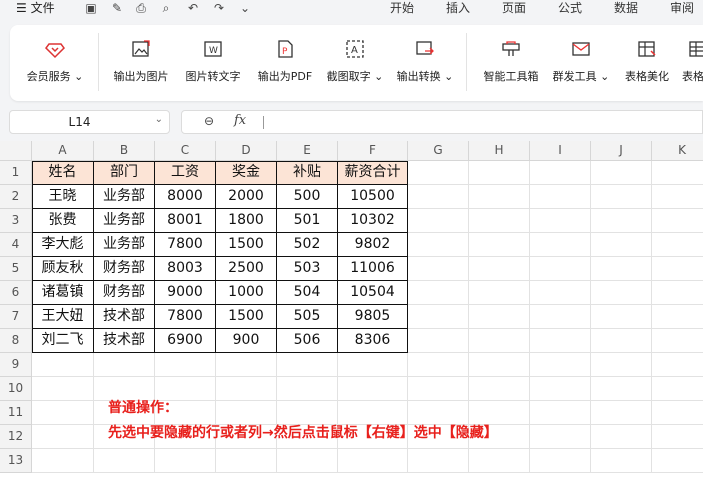 This screenshot has height=479, width=703. What do you see at coordinates (307, 293) in the screenshot?
I see `cell-e6: 504` at bounding box center [307, 293].